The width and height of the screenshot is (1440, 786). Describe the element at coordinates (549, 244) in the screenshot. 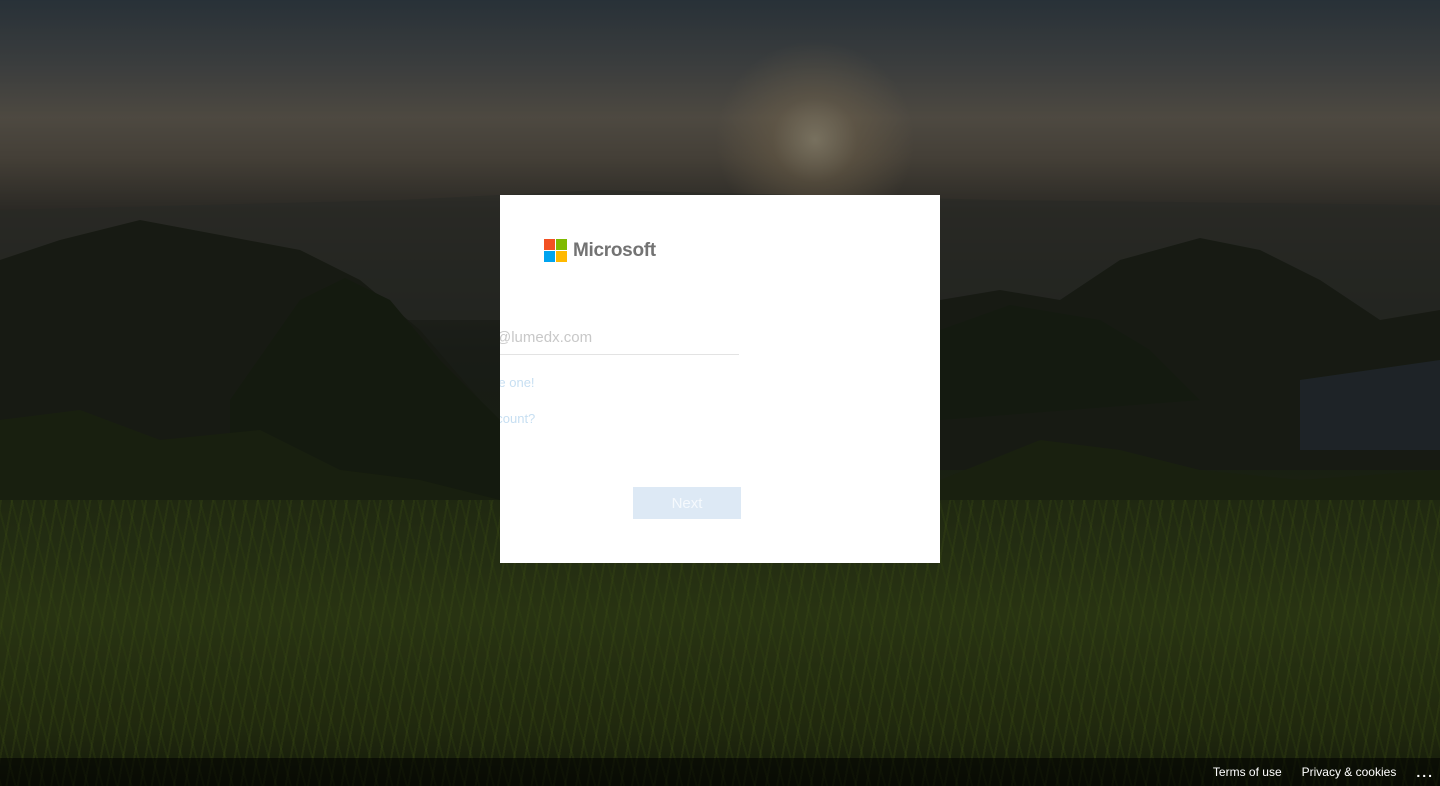

I see `logo-square-red` at that location.